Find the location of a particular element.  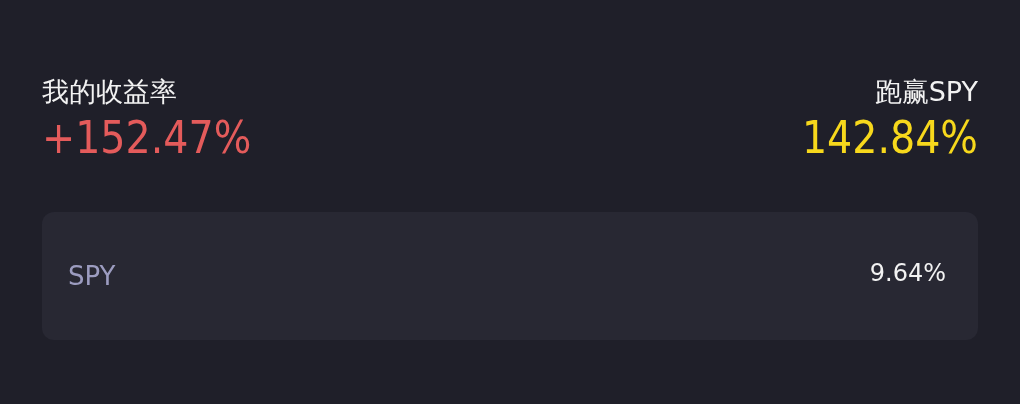

benchmark-name: SPY is located at coordinates (92, 276).